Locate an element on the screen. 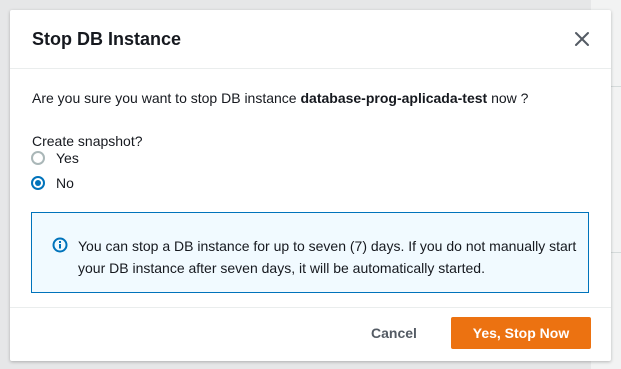 Image resolution: width=621 pixels, height=369 pixels. radio-yes-label: Yes is located at coordinates (67, 158).